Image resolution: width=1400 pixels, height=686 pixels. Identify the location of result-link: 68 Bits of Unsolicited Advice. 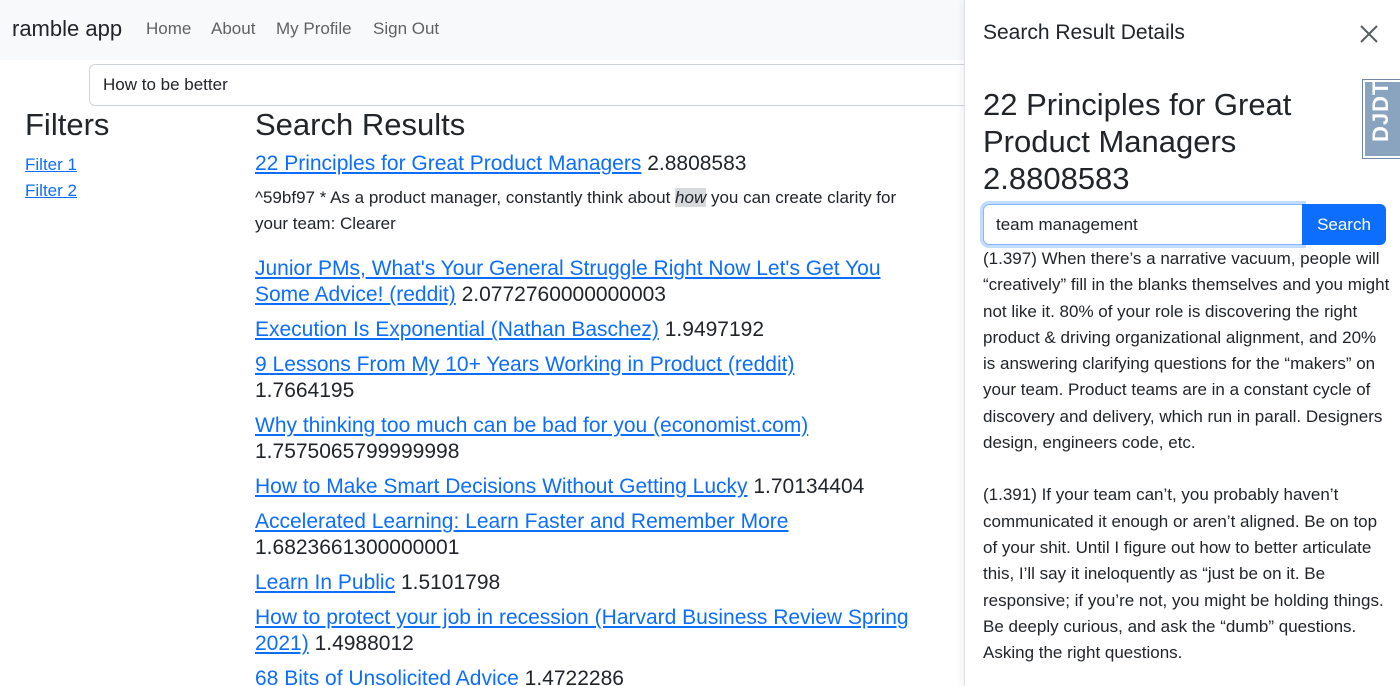
(387, 676).